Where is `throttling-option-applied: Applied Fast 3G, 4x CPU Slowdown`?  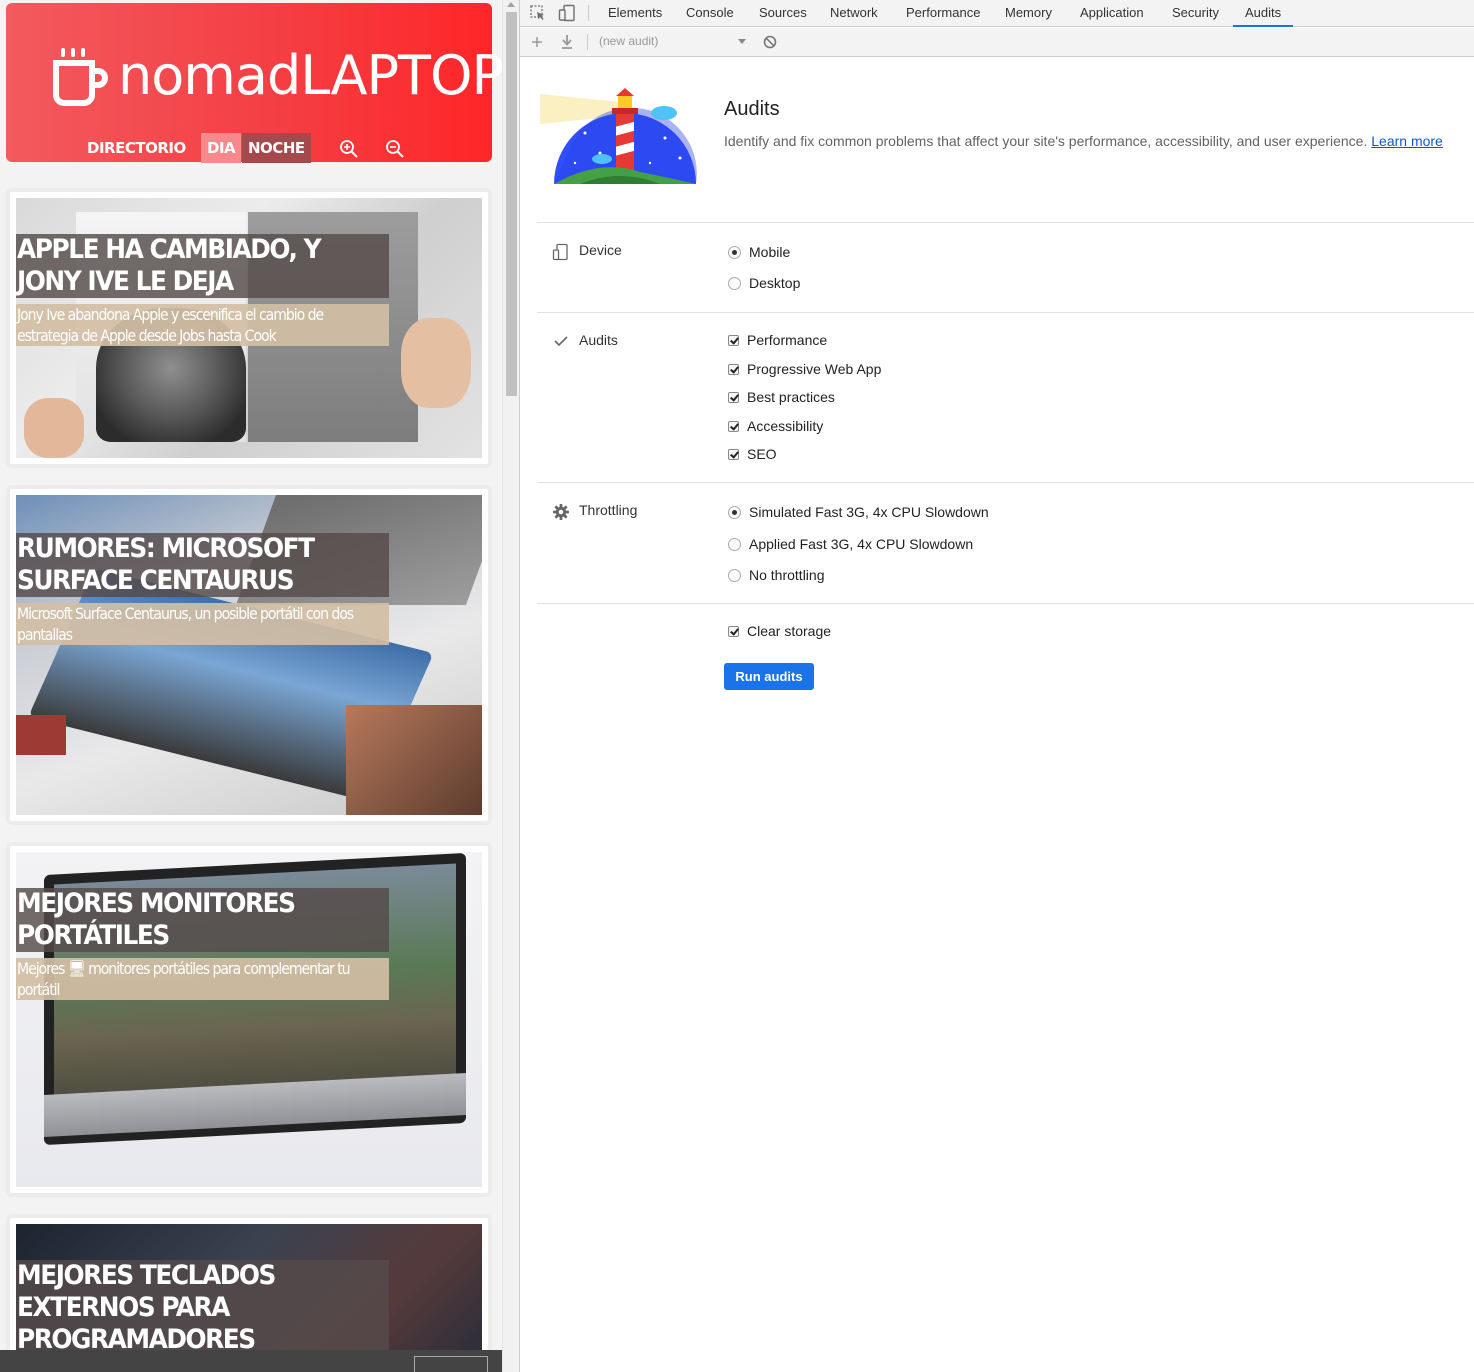 throttling-option-applied: Applied Fast 3G, 4x CPU Slowdown is located at coordinates (850, 544).